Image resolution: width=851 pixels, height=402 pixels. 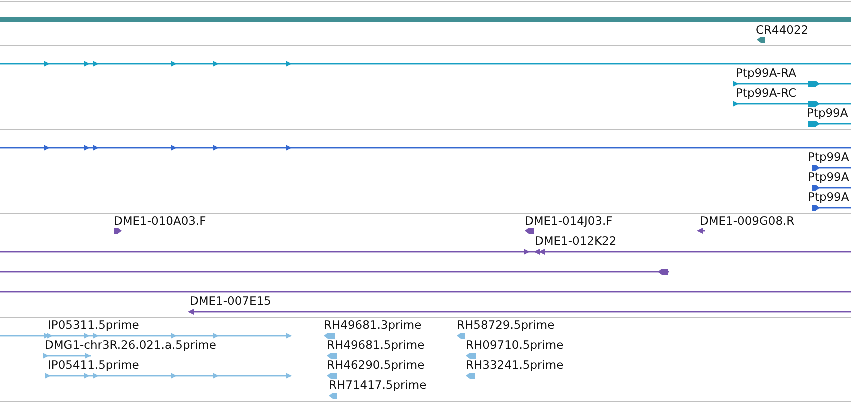 I want to click on feature-label: RH46290.5prime, so click(x=376, y=365).